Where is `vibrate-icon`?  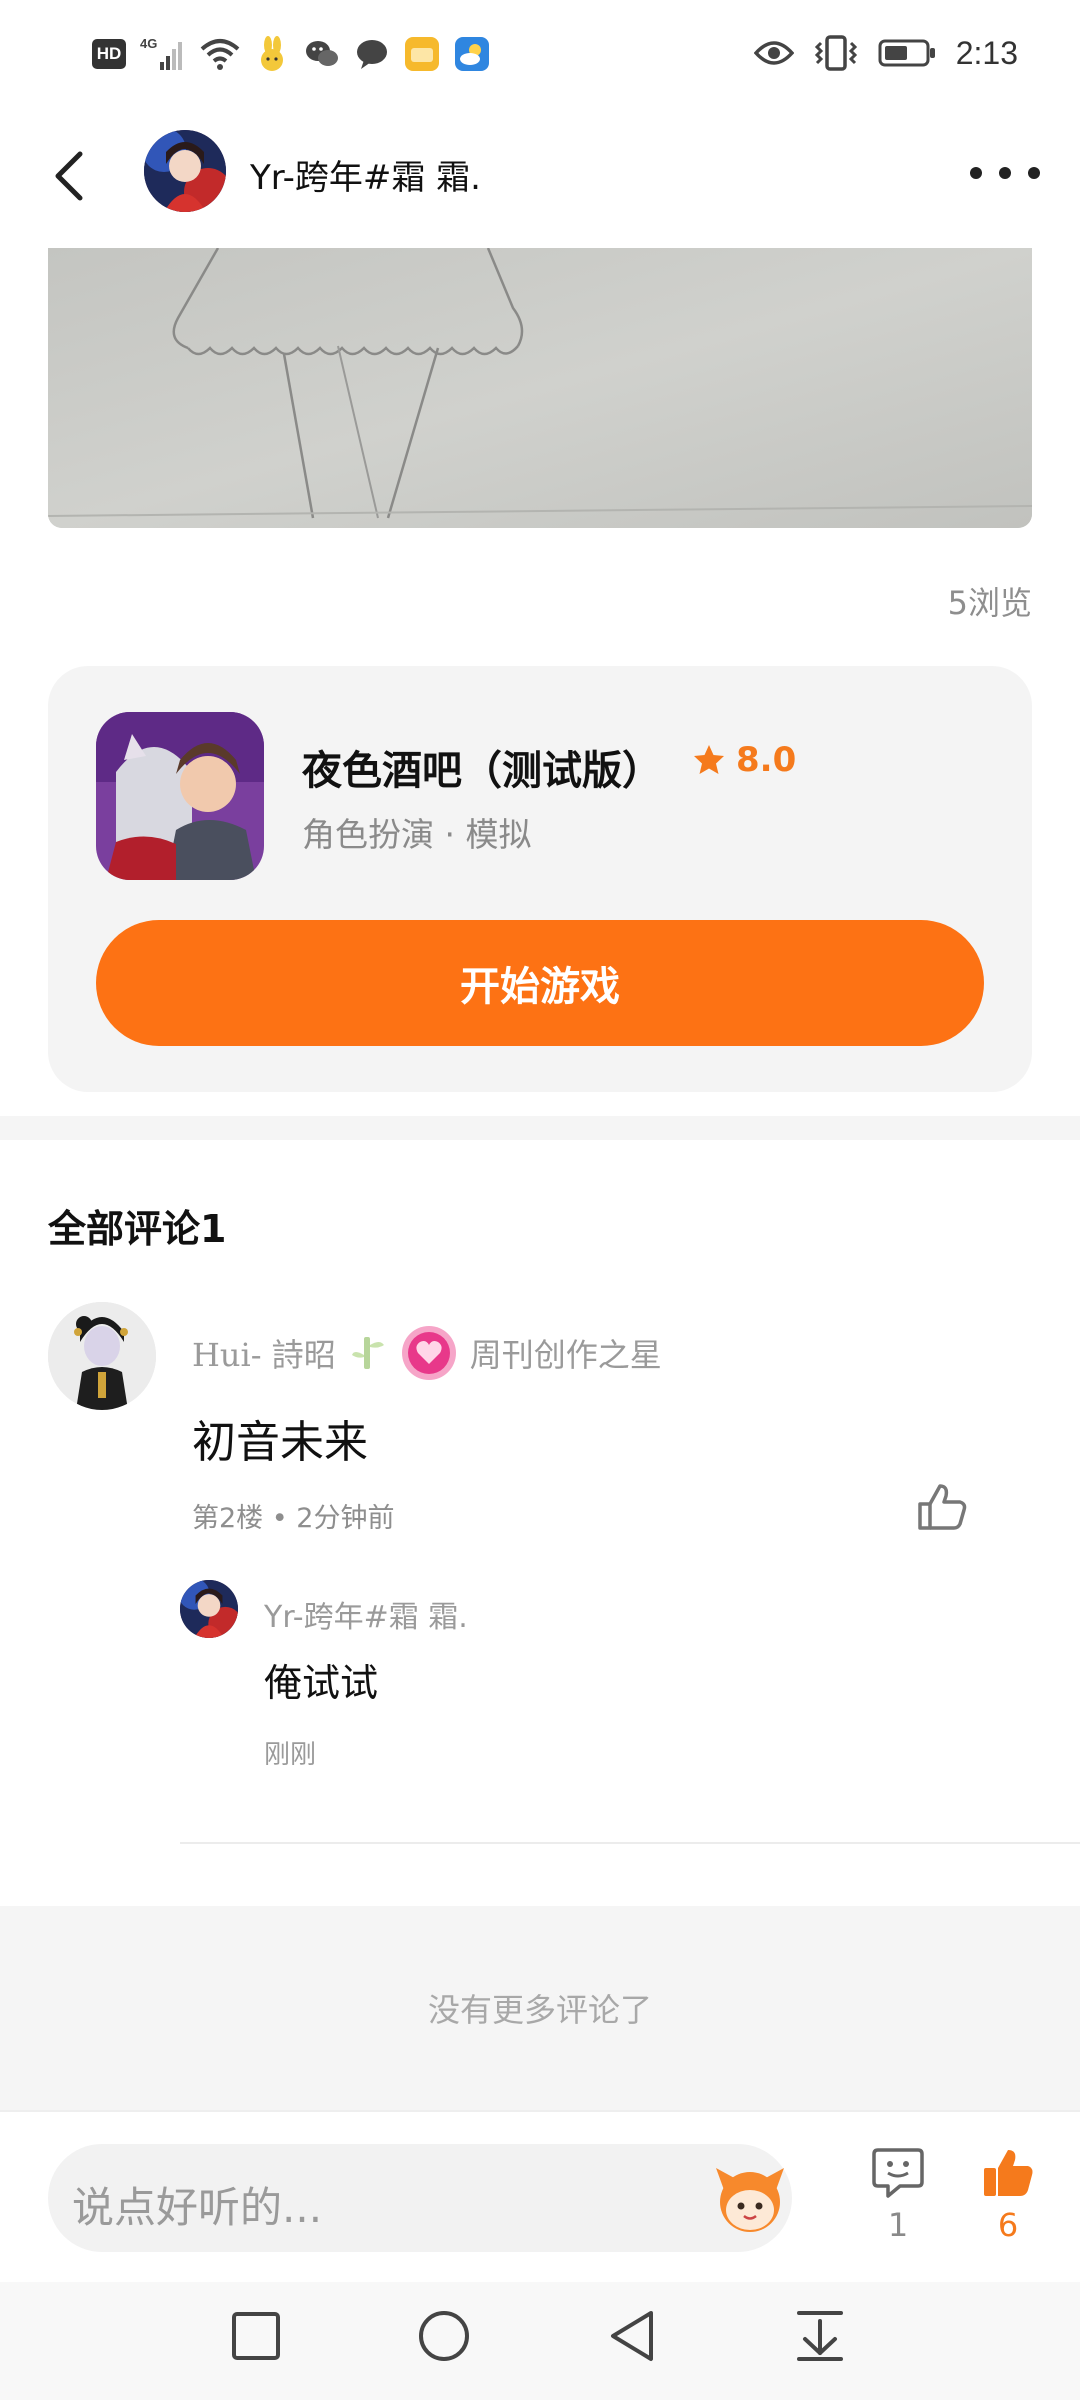
vibrate-icon is located at coordinates (835, 53).